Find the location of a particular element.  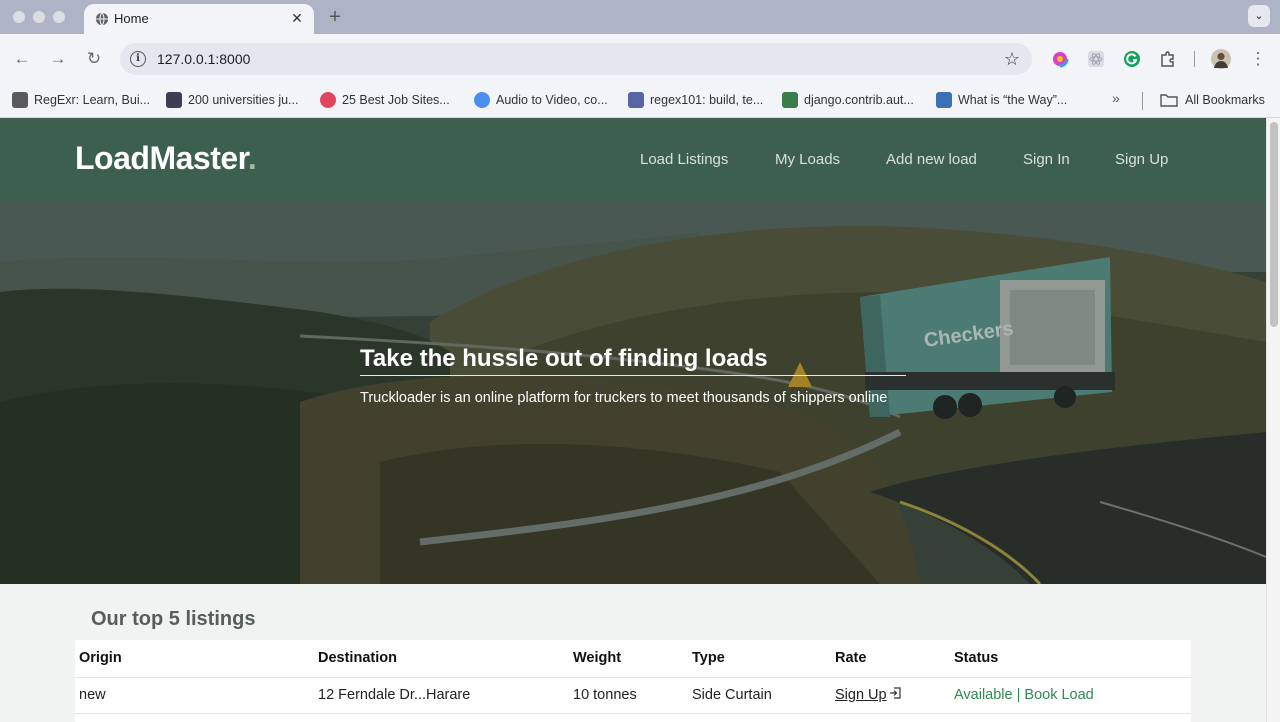

column-header-origin: Origin is located at coordinates (100, 658).